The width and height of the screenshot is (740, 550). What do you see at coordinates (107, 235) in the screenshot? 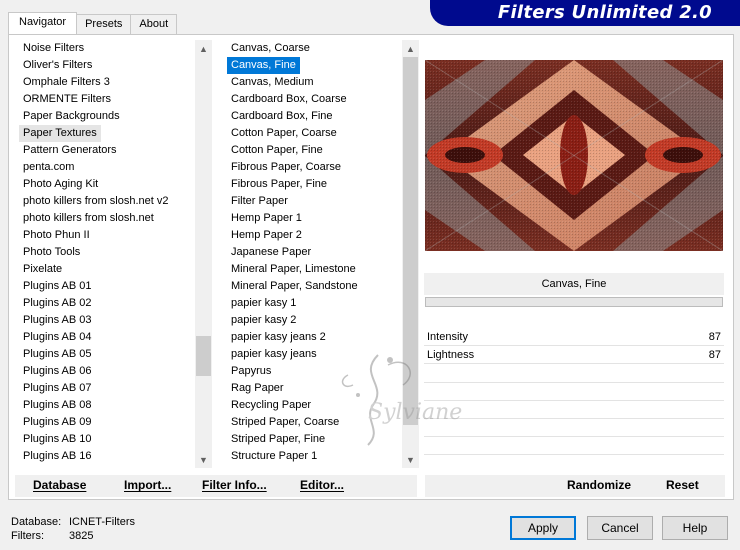
I see `list-item: Photo Phun II` at bounding box center [107, 235].